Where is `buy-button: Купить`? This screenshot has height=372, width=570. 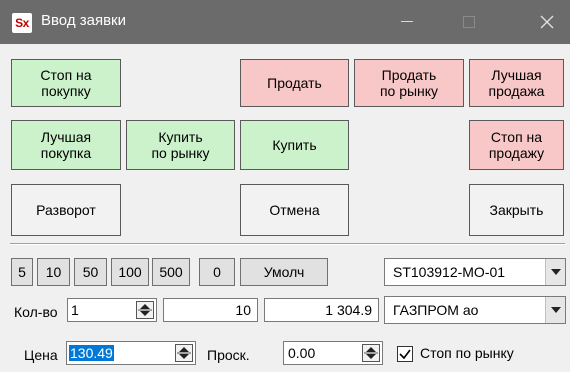 buy-button: Купить is located at coordinates (294, 145).